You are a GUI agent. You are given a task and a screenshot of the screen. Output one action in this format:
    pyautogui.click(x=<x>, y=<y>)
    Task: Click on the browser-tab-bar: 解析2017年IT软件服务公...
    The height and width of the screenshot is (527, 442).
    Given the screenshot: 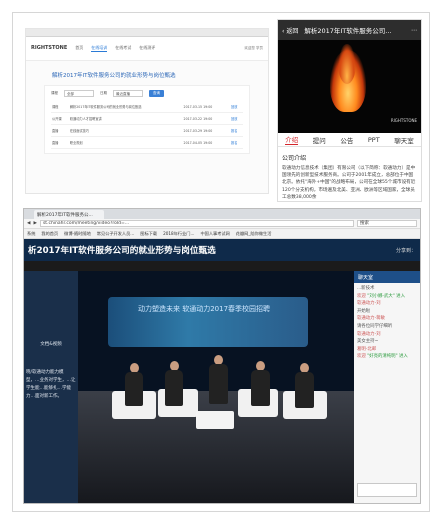 What is the action you would take?
    pyautogui.click(x=222, y=214)
    